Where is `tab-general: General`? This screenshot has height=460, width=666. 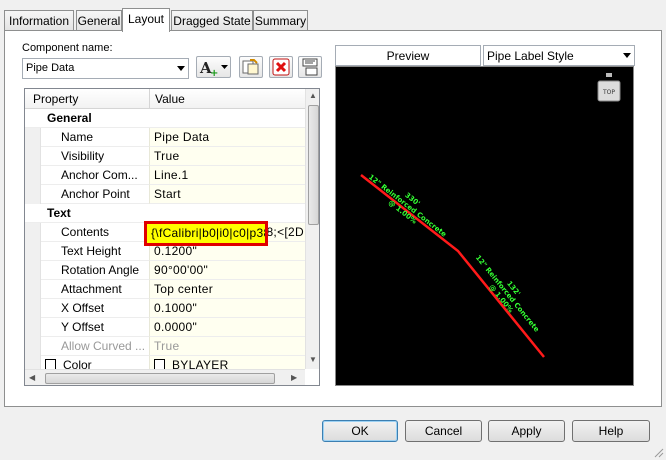
tab-general: General is located at coordinates (99, 20).